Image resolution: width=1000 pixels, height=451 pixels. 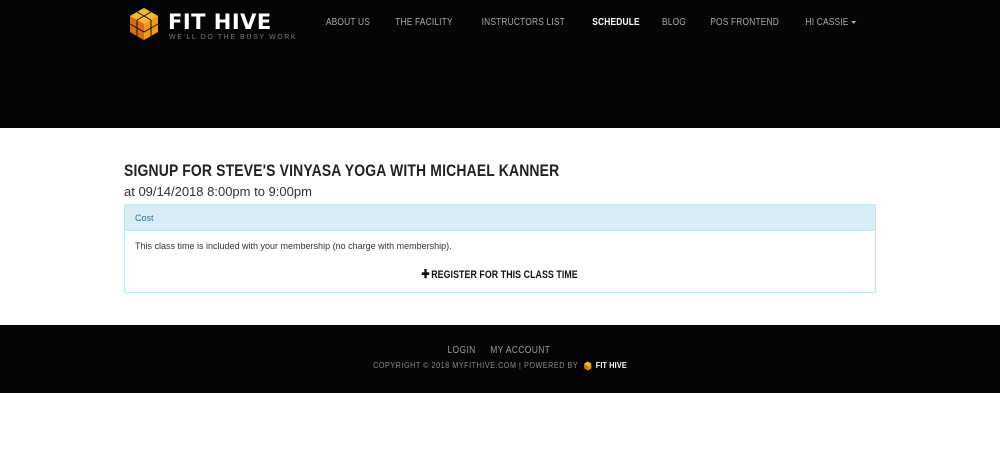 What do you see at coordinates (426, 274) in the screenshot?
I see `plus-icon: ✚` at bounding box center [426, 274].